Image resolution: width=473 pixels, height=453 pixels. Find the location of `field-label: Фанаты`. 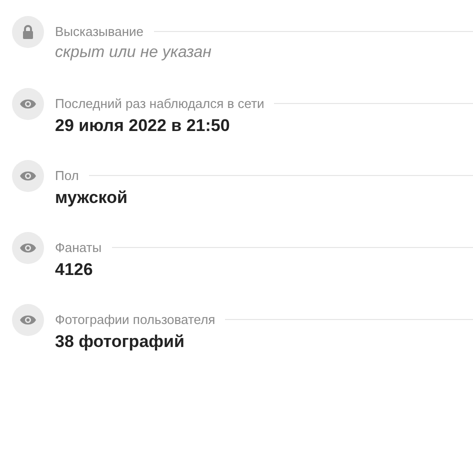

field-label: Фанаты is located at coordinates (78, 247).